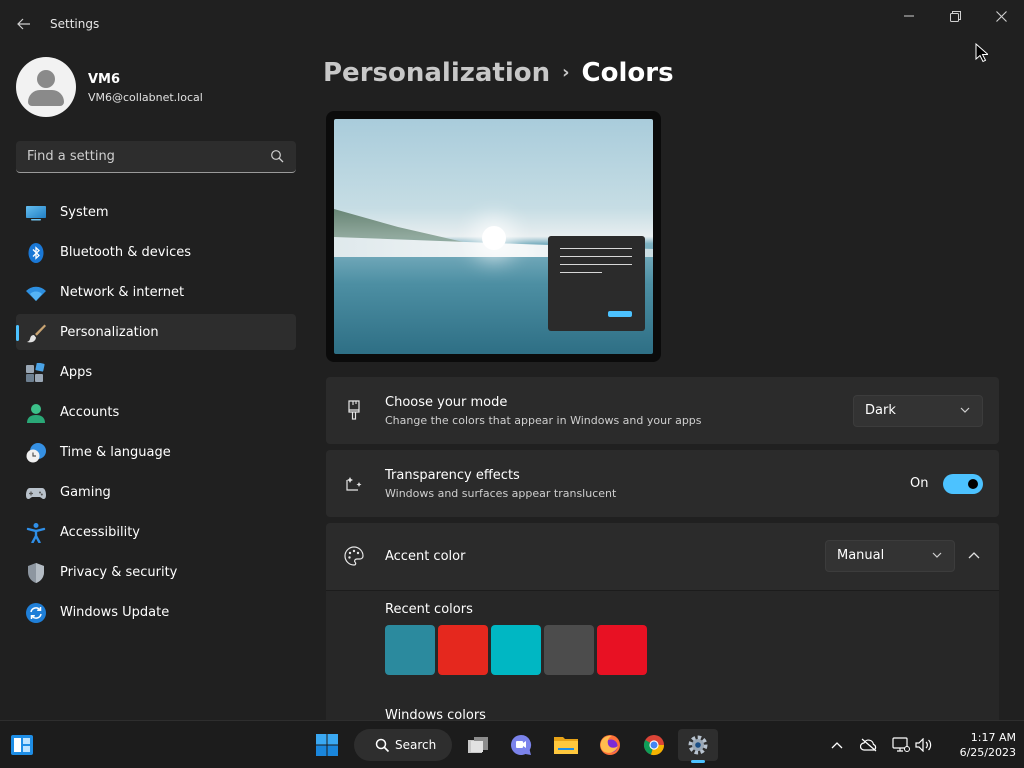 Image resolution: width=1024 pixels, height=768 pixels. I want to click on network-icon, so click(901, 744).